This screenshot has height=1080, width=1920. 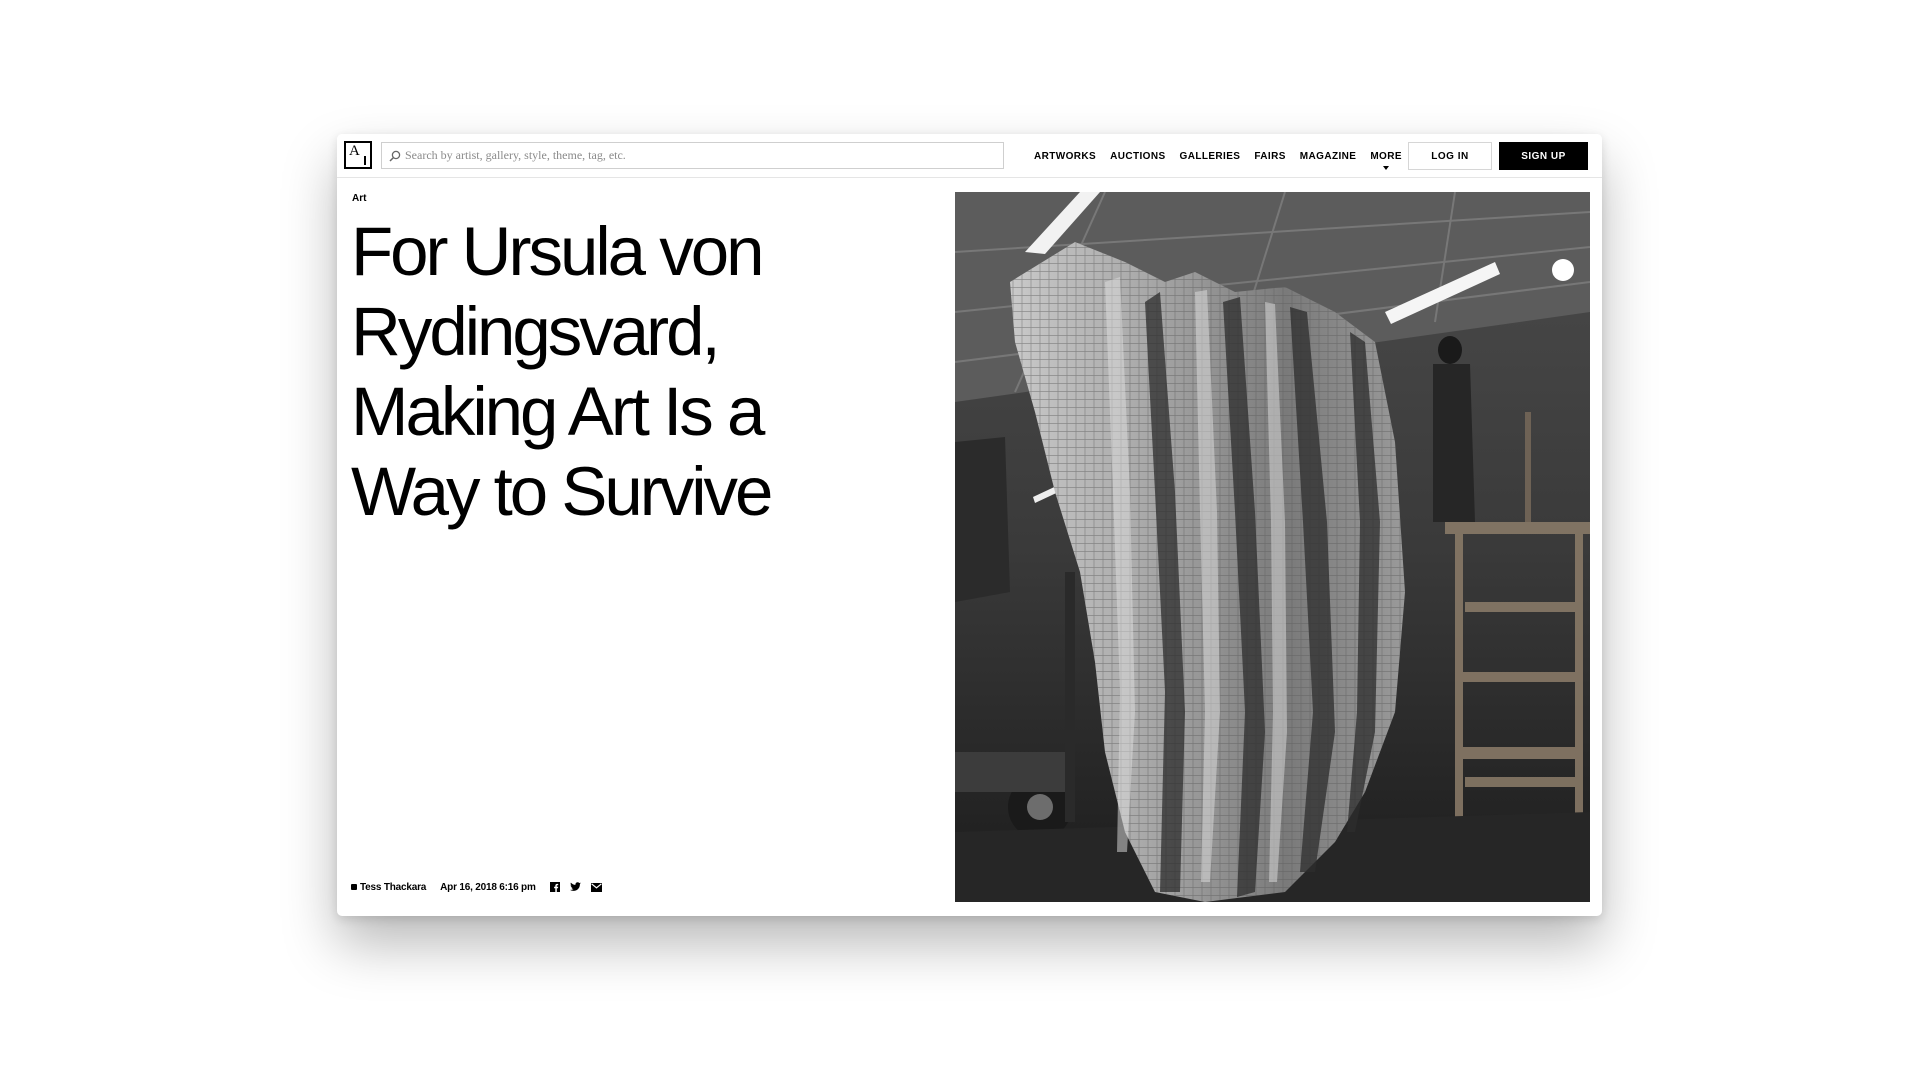 What do you see at coordinates (393, 887) in the screenshot?
I see `author-name: Tess Thackara` at bounding box center [393, 887].